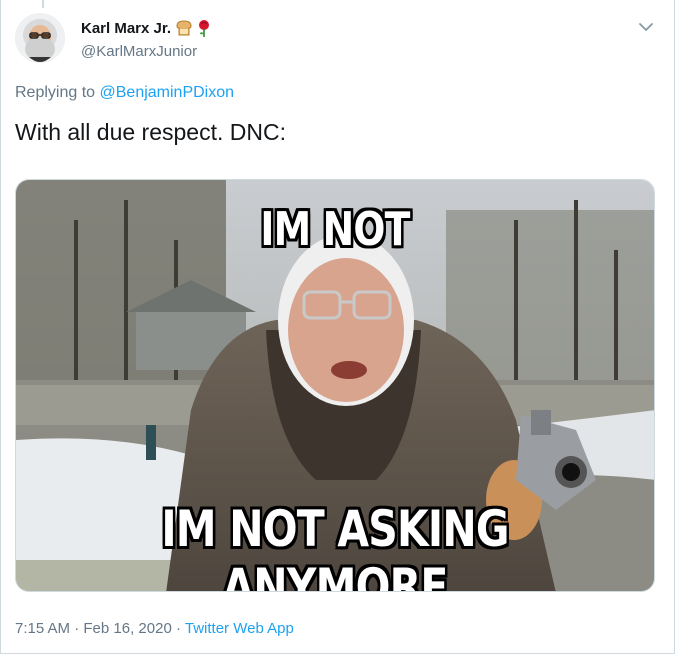  Describe the element at coordinates (139, 51) in the screenshot. I see `user-handle: @KarlMarxJunior` at that location.